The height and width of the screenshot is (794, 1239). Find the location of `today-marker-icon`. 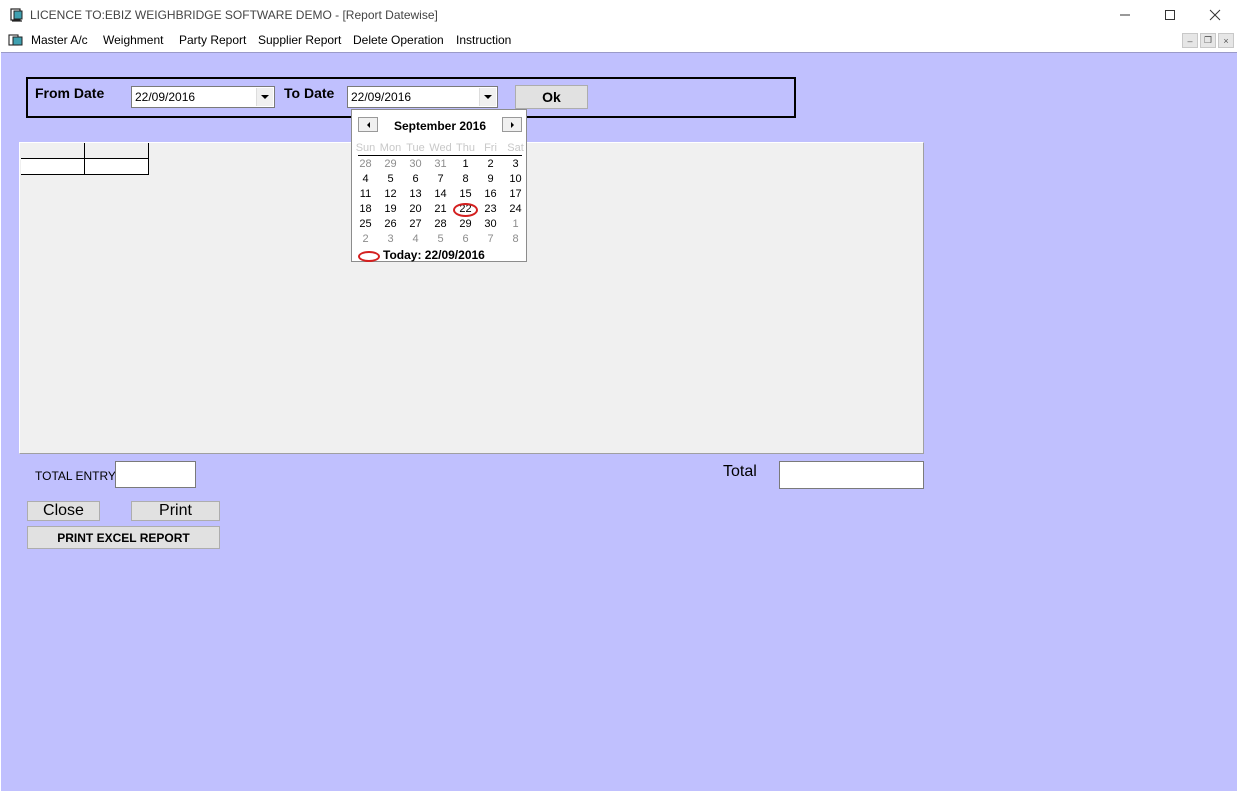

today-marker-icon is located at coordinates (369, 256).